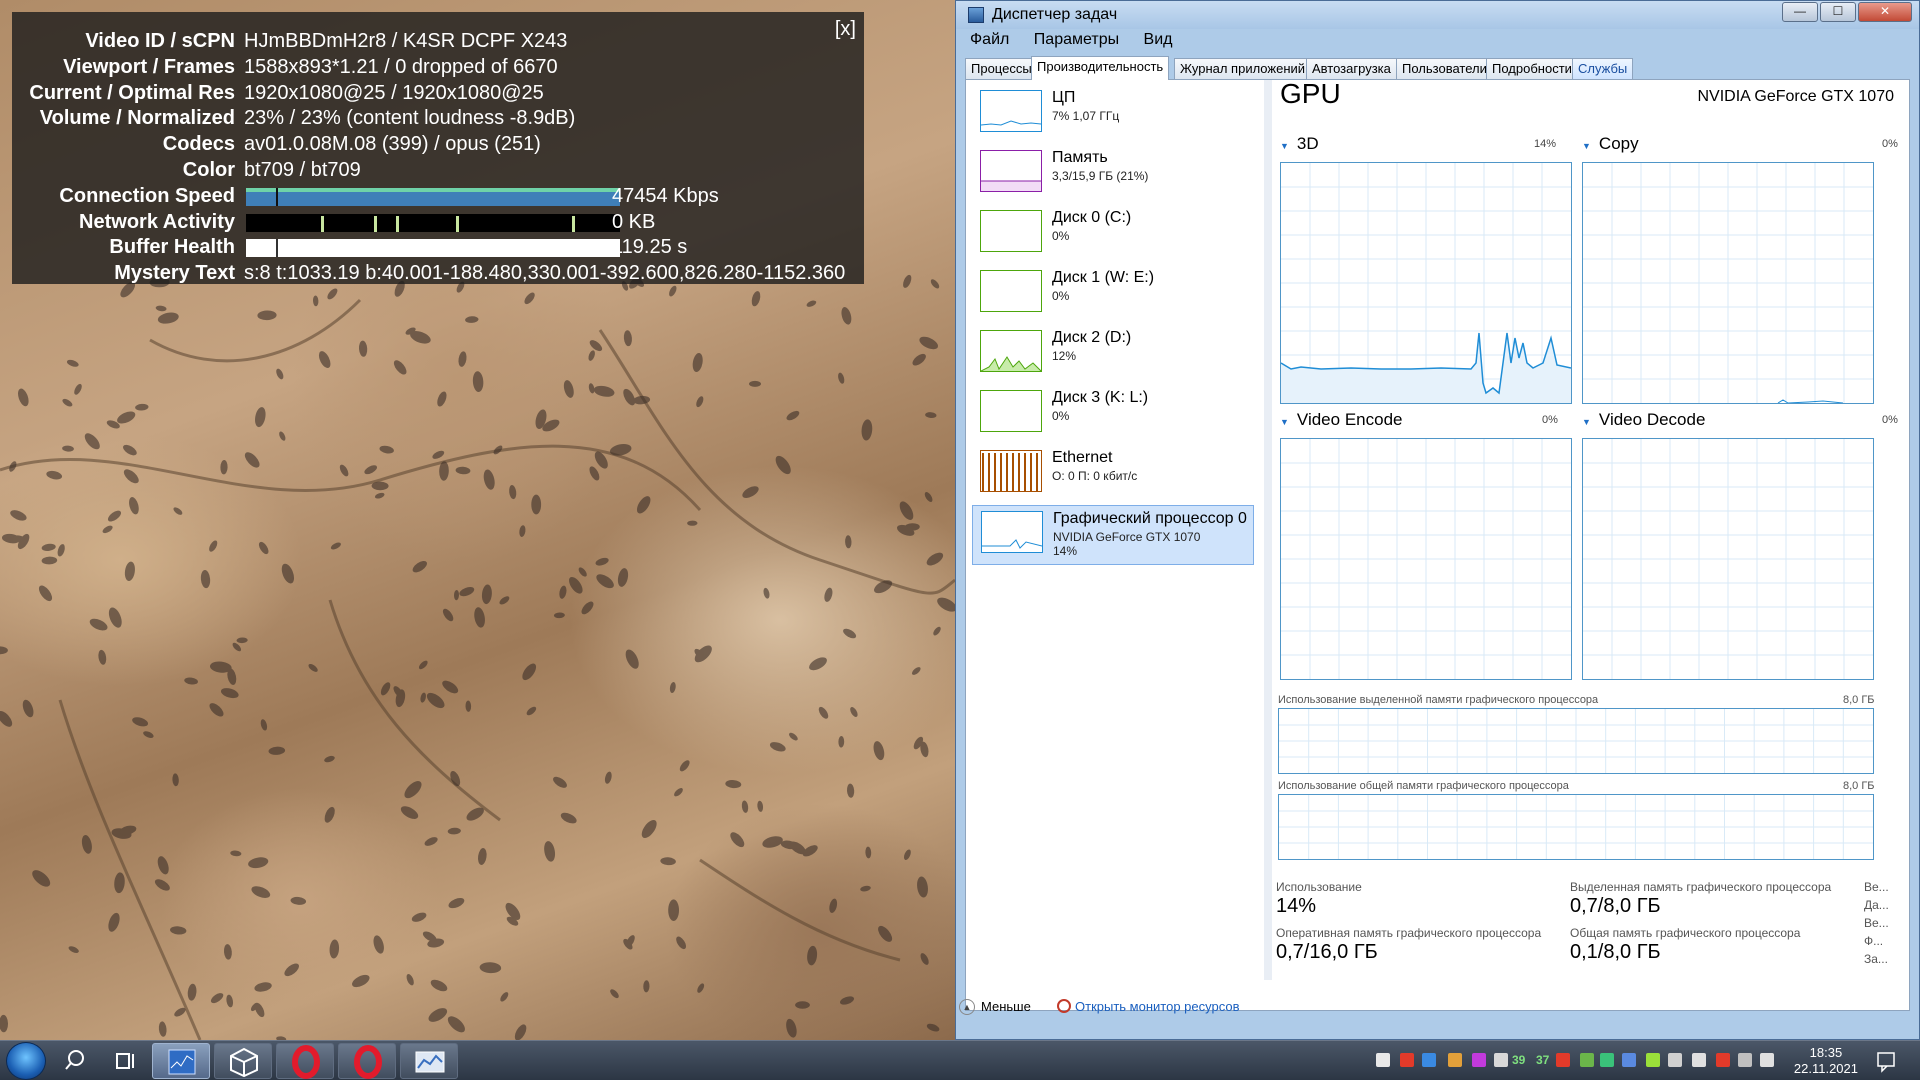 The width and height of the screenshot is (1920, 1080). What do you see at coordinates (1603, 68) in the screenshot?
I see `tab-services: Службы` at bounding box center [1603, 68].